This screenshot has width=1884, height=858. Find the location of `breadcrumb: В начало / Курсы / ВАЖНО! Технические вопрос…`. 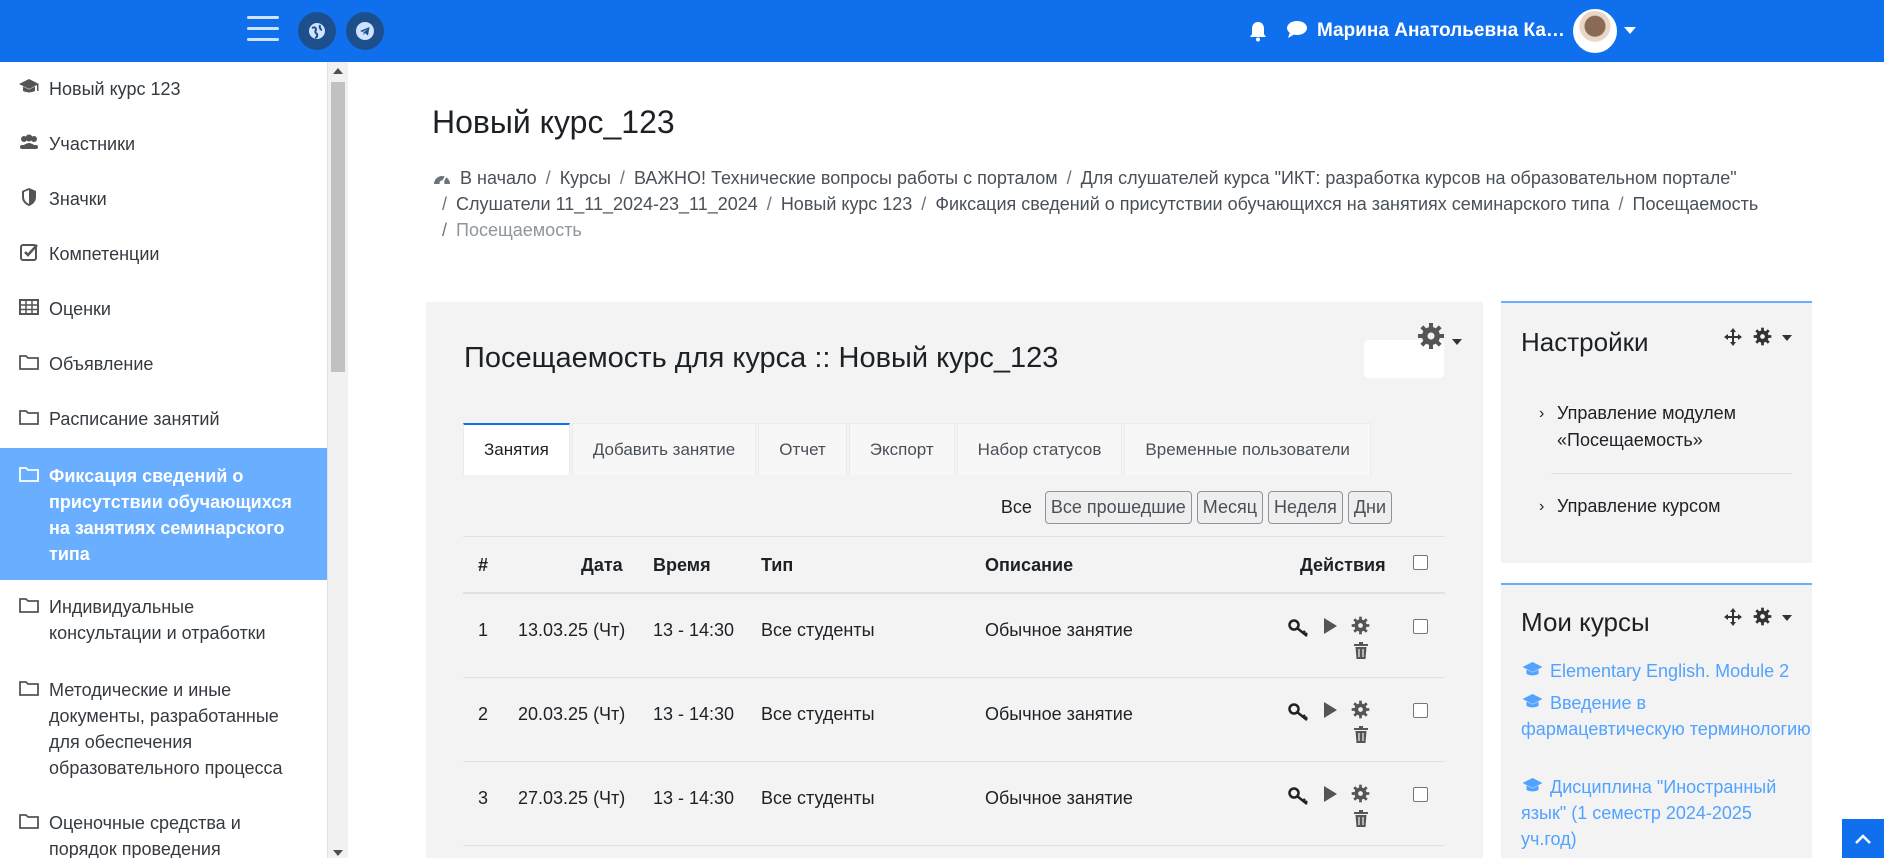

breadcrumb: В начало / Курсы / ВАЖНО! Технические вопрос… is located at coordinates (1097, 204).